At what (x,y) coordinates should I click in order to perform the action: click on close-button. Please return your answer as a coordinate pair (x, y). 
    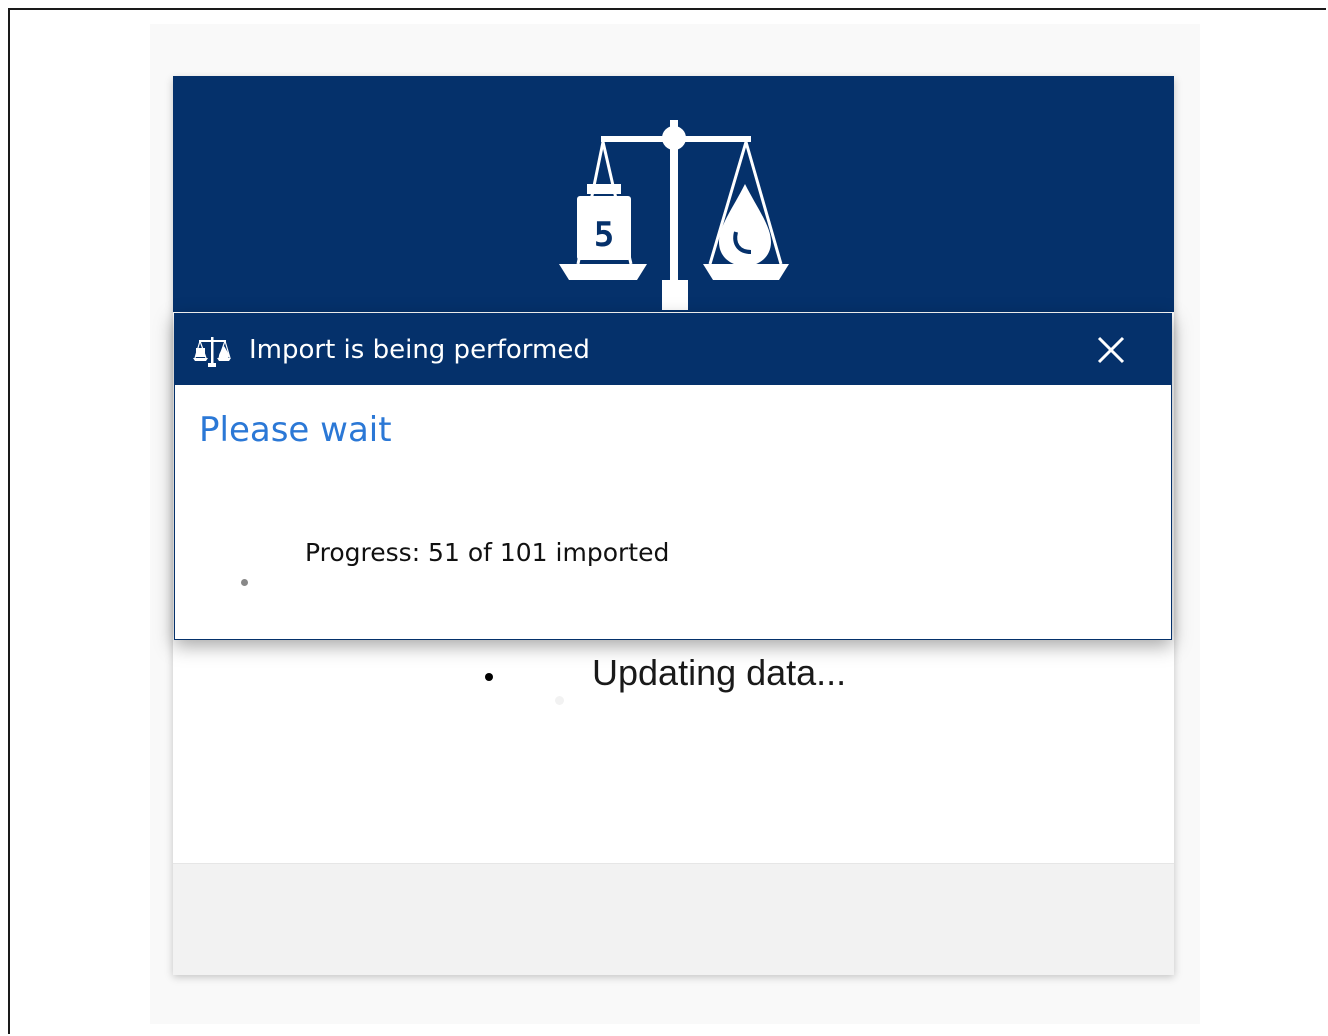
    Looking at the image, I should click on (1111, 350).